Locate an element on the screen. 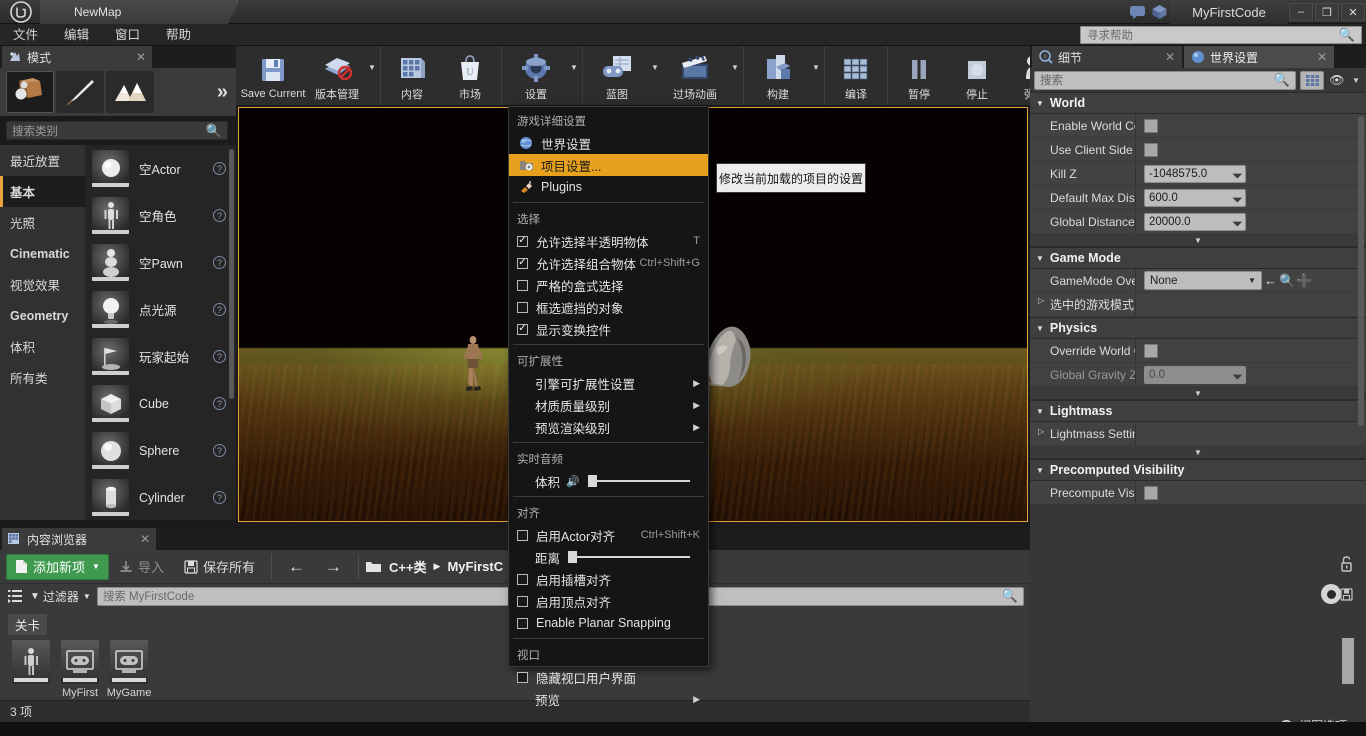 The image size is (1366, 736). category-visual-effects: 视觉效果 is located at coordinates (42, 284).